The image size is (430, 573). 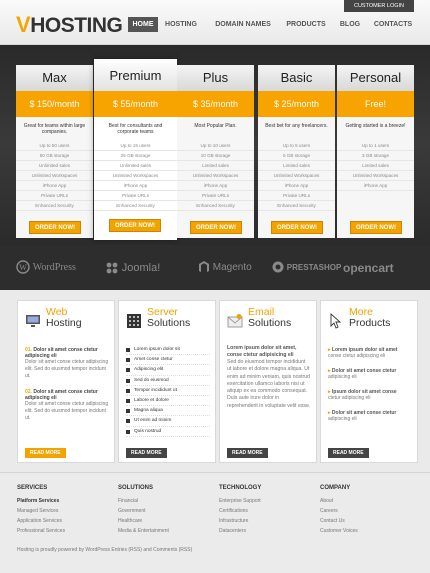 I want to click on footer-link: Healthcare, so click(x=163, y=521).